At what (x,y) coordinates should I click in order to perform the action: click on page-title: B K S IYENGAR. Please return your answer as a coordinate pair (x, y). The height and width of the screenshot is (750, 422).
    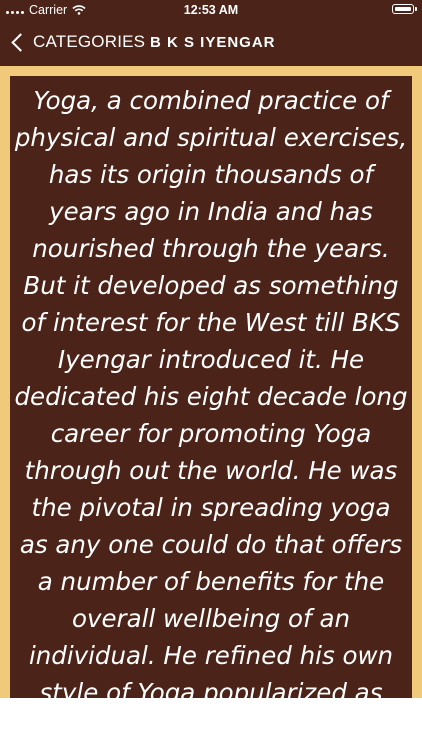
    Looking at the image, I should click on (213, 42).